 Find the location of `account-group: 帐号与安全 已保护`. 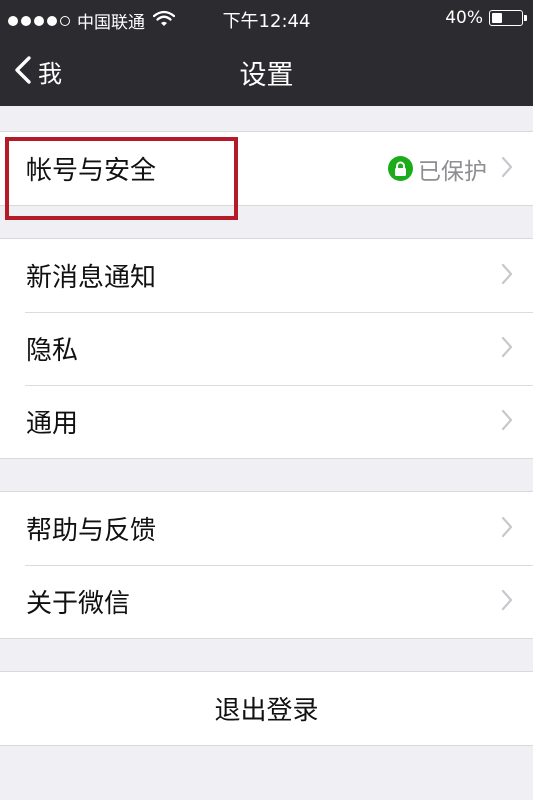

account-group: 帐号与安全 已保护 is located at coordinates (266, 168).